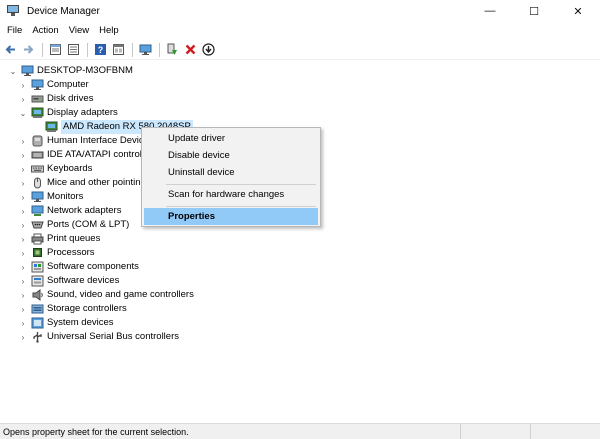 The width and height of the screenshot is (600, 439). I want to click on tree-item-label: Computer, so click(68, 84).